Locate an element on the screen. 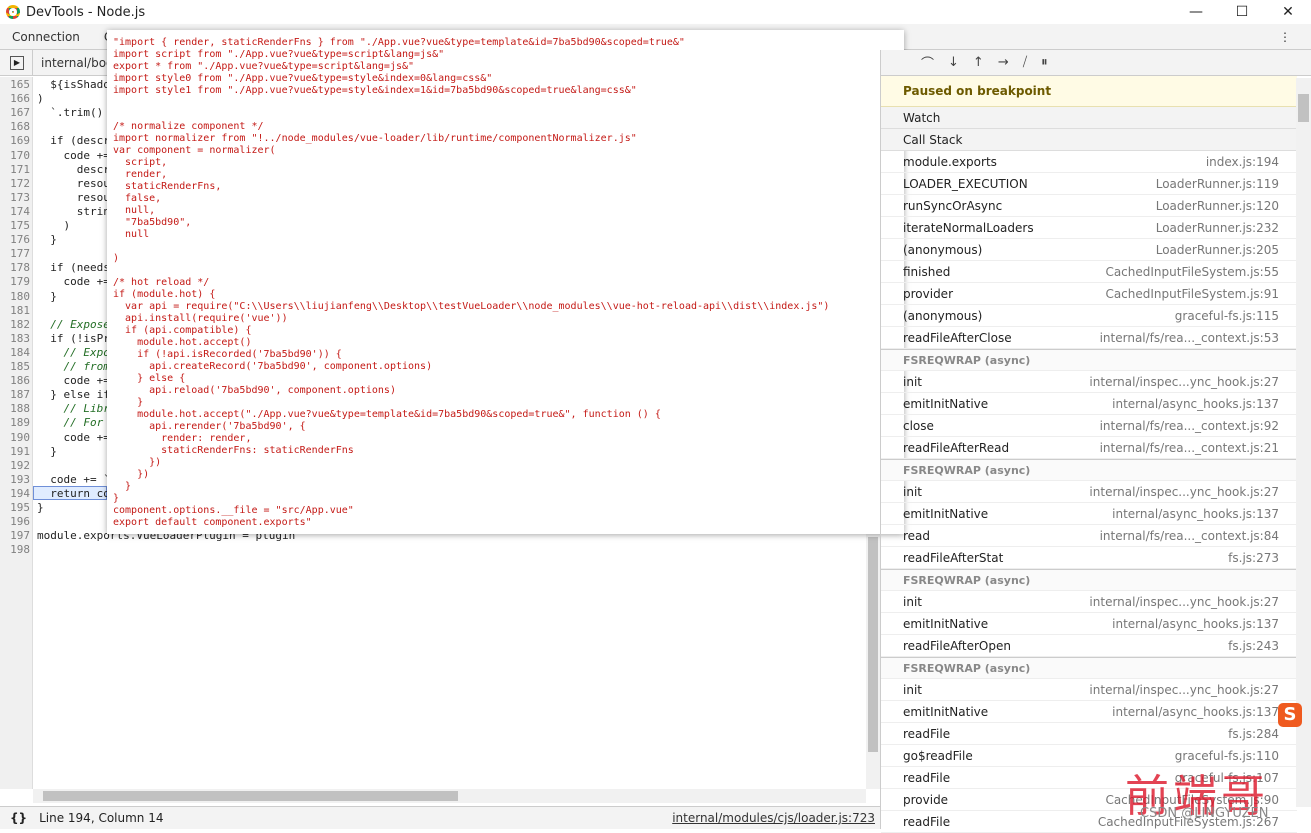 This screenshot has height=833, width=1311. toggle-navigator-icon: ▶ is located at coordinates (17, 62).